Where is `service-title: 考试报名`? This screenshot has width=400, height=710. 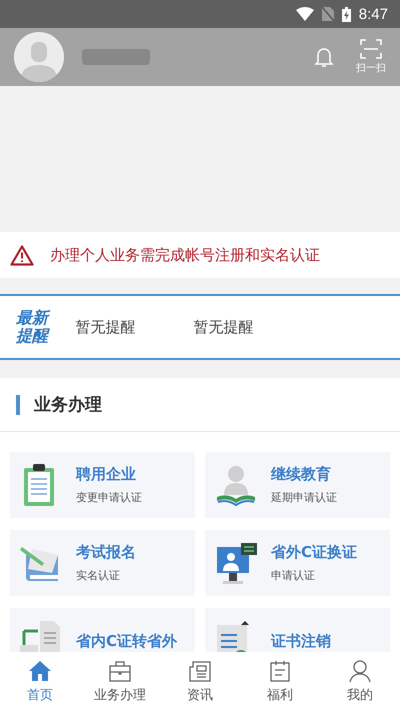
service-title: 考试报名 is located at coordinates (106, 552).